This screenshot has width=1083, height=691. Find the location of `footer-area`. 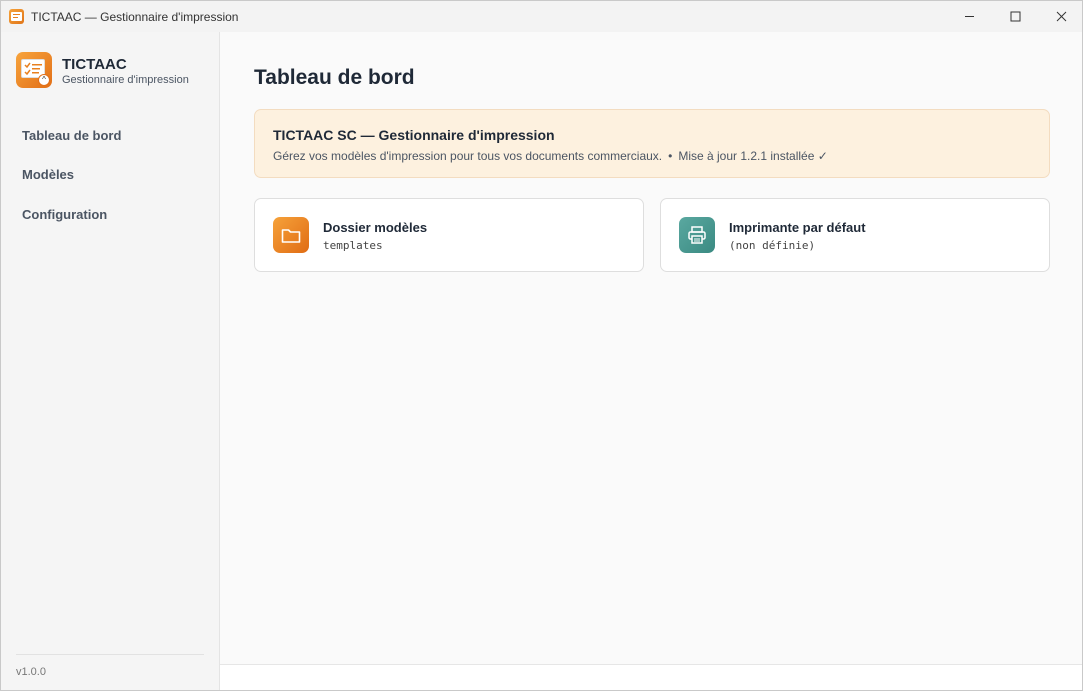

footer-area is located at coordinates (651, 677).